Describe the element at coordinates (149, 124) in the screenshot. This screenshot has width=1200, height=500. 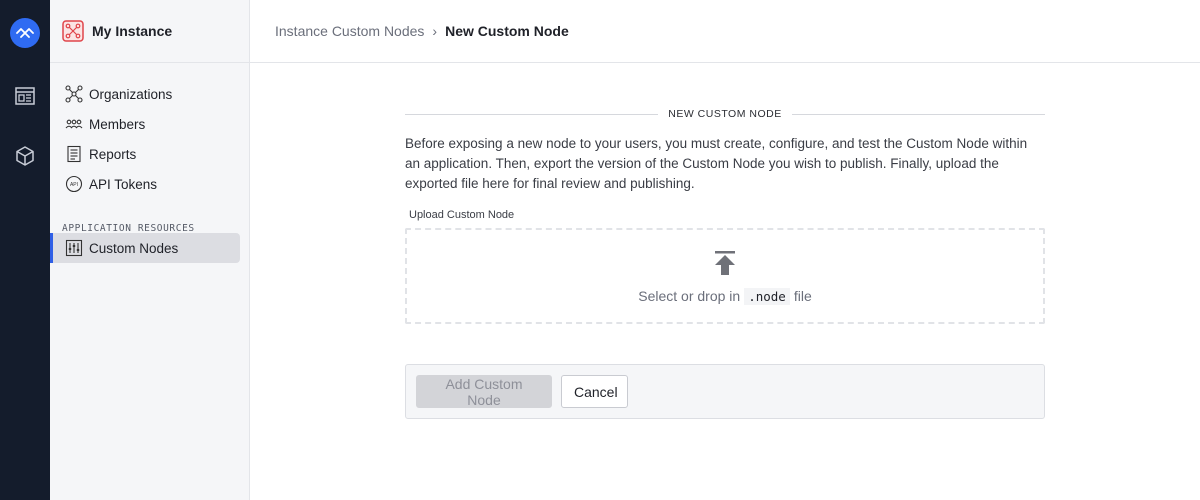
I see `sidebar-item-members: Members` at that location.